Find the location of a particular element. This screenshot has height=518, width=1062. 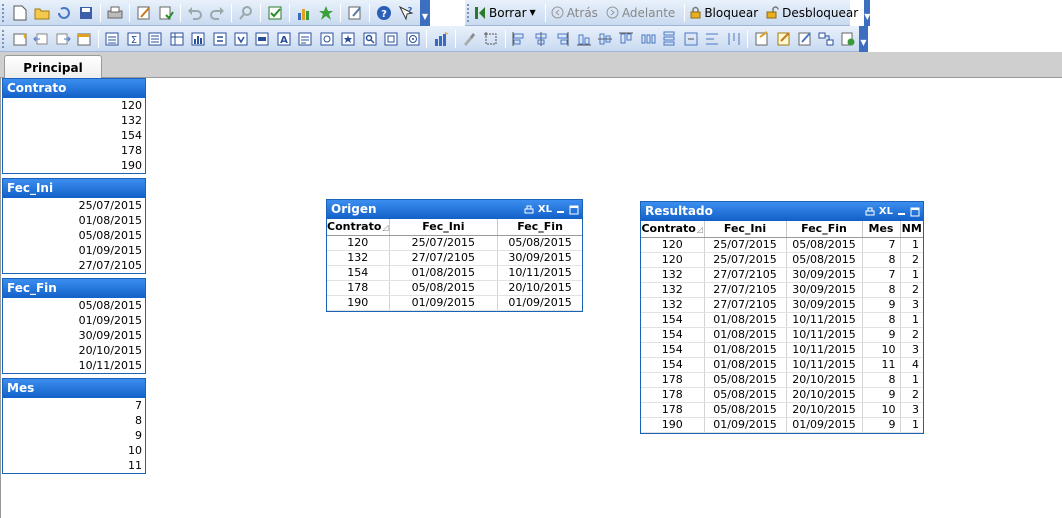

list-item: 25/07/2015 is located at coordinates (74, 205).